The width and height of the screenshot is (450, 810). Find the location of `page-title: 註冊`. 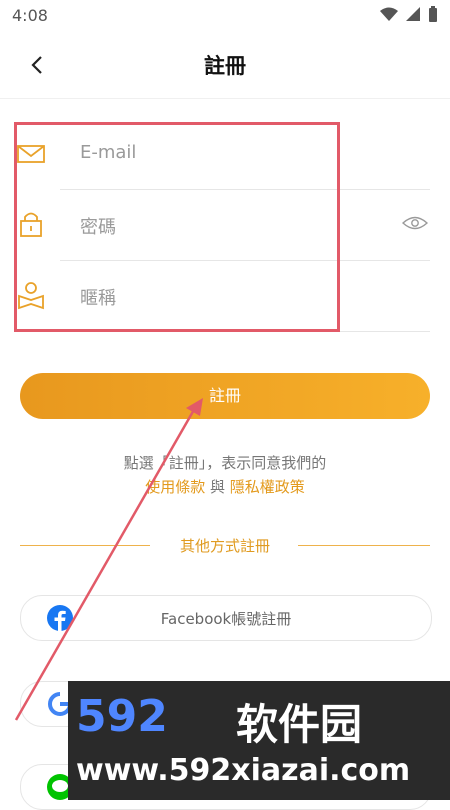

page-title: 註冊 is located at coordinates (225, 66).